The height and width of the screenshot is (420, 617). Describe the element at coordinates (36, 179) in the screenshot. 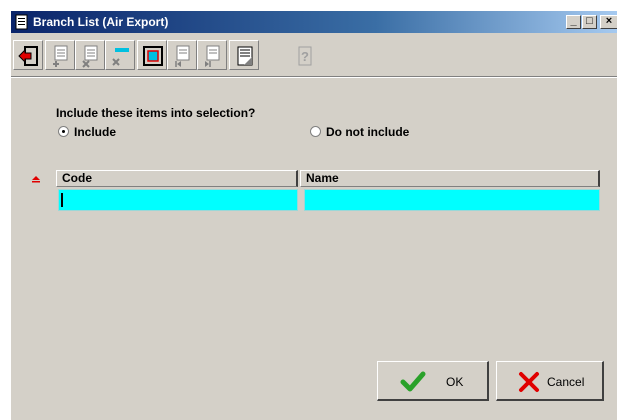

I see `sort-ascending-icon` at that location.